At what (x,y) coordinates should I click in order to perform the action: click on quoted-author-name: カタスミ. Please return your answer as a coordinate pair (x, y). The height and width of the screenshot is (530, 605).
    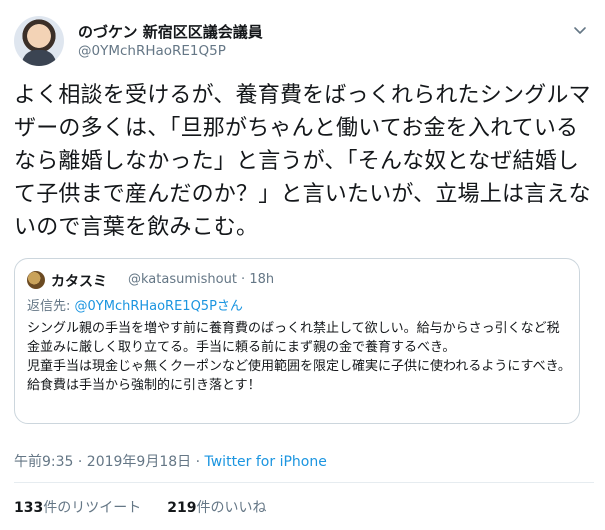
    Looking at the image, I should click on (79, 282).